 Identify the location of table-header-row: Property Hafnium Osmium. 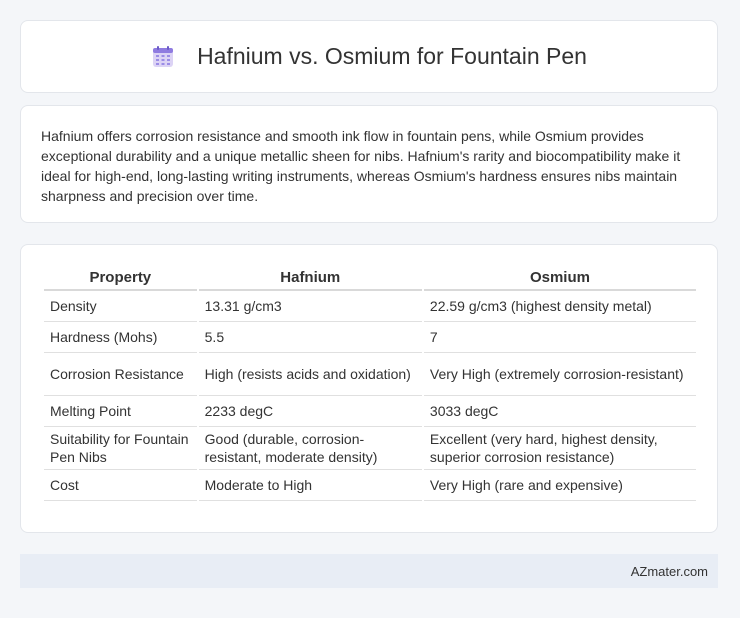
(370, 278).